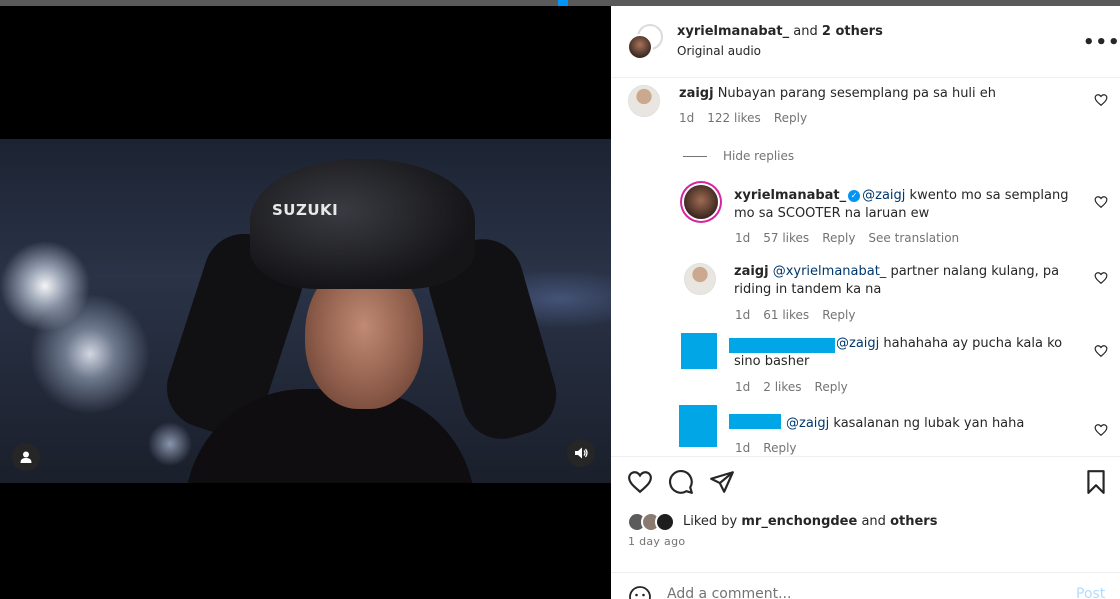  I want to click on reply-meta: 1d 57 likes Reply See translation, so click(853, 238).